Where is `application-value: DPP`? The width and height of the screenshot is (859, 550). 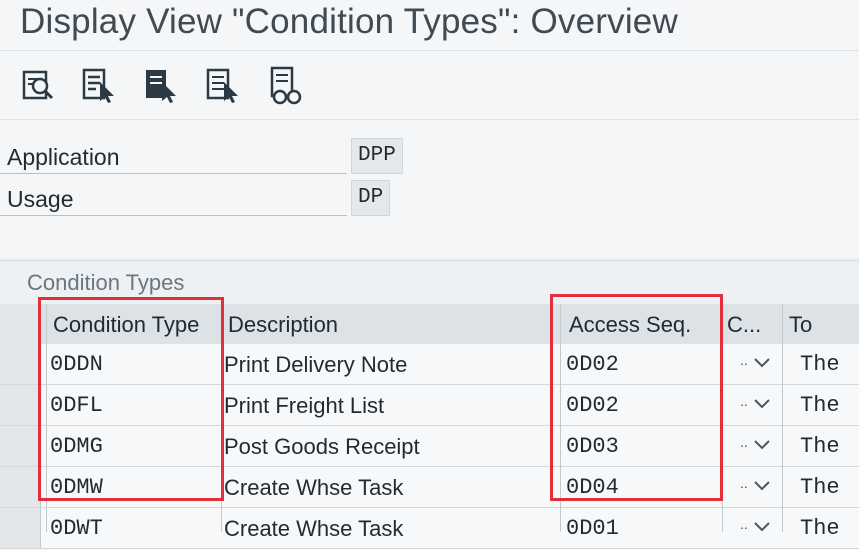 application-value: DPP is located at coordinates (377, 156).